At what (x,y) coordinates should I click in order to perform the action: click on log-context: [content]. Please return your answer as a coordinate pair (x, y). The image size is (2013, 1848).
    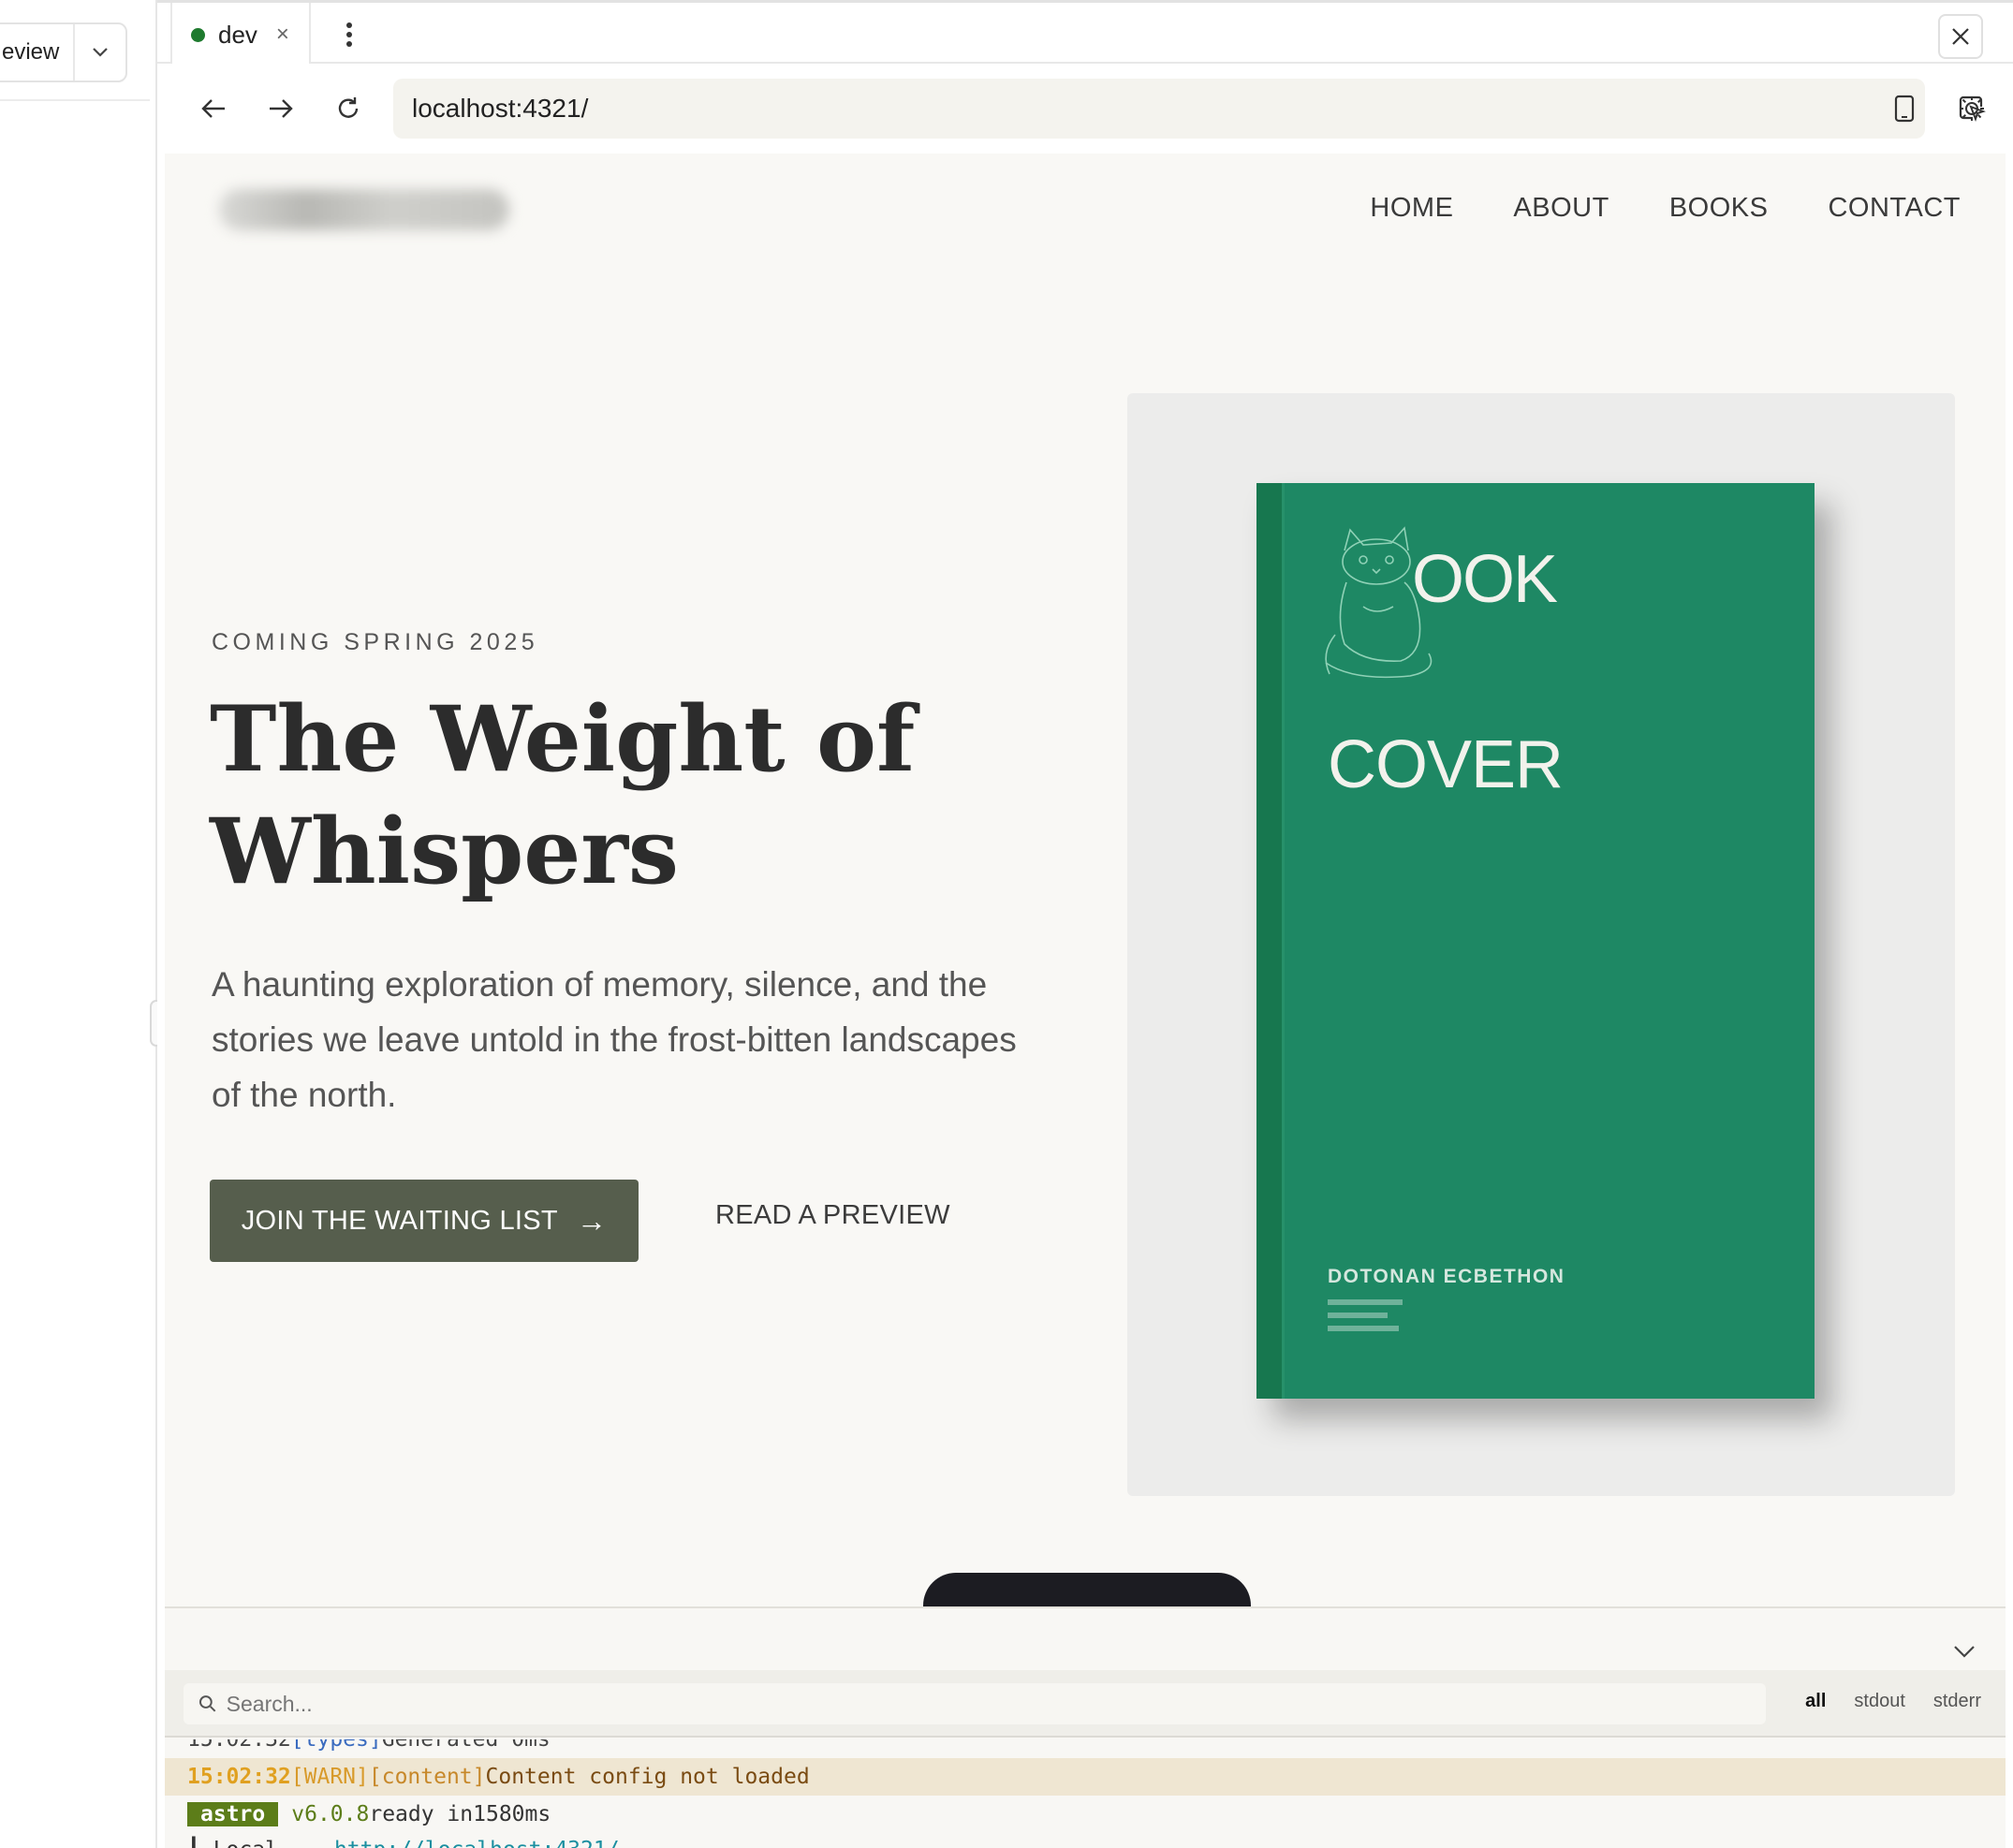
    Looking at the image, I should click on (427, 1777).